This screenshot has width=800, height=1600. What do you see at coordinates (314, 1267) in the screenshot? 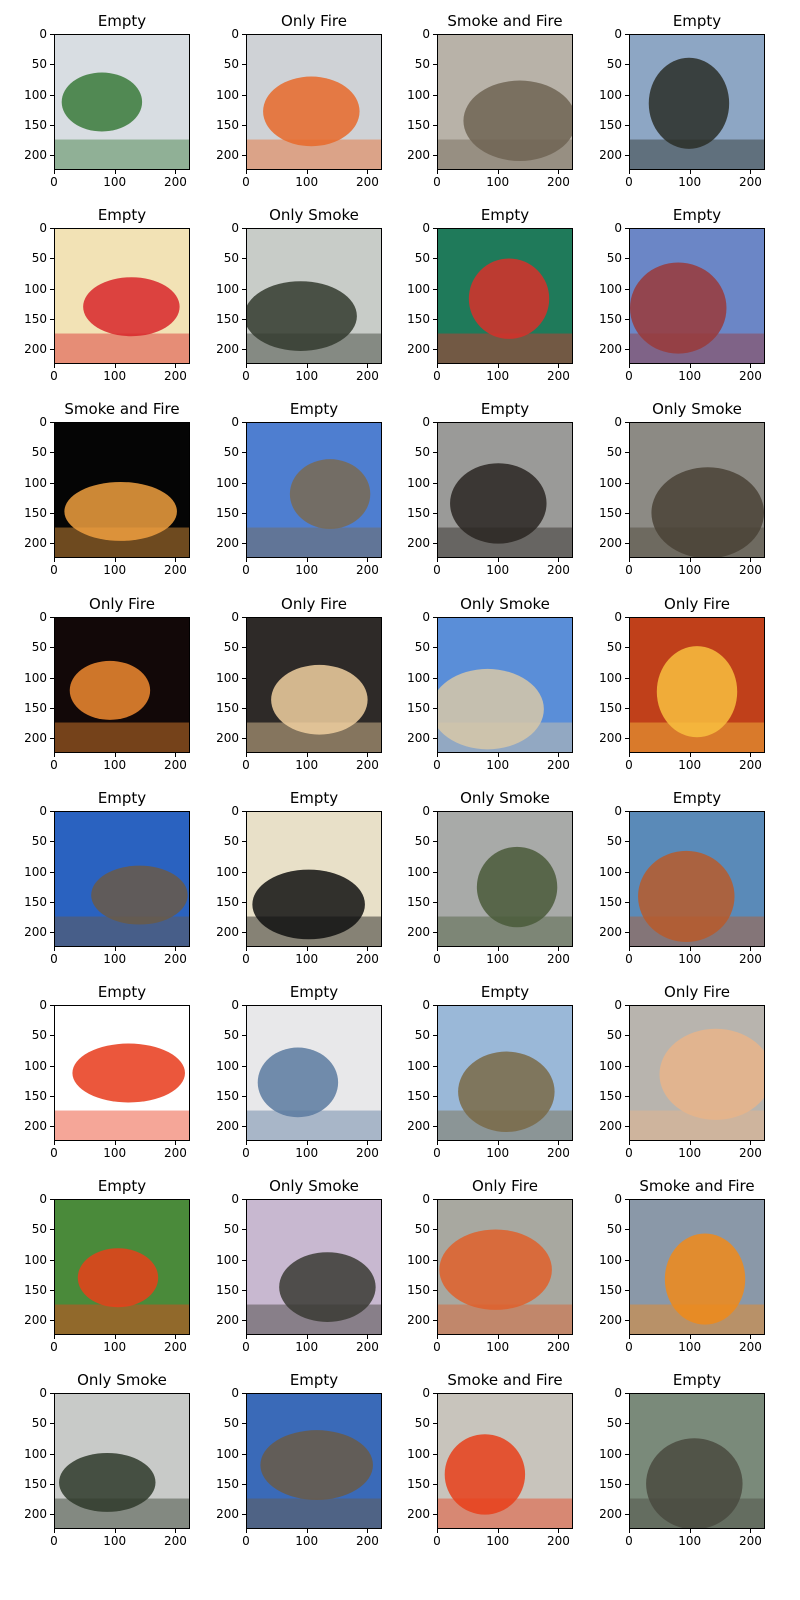
I see `scene-misty-forest` at bounding box center [314, 1267].